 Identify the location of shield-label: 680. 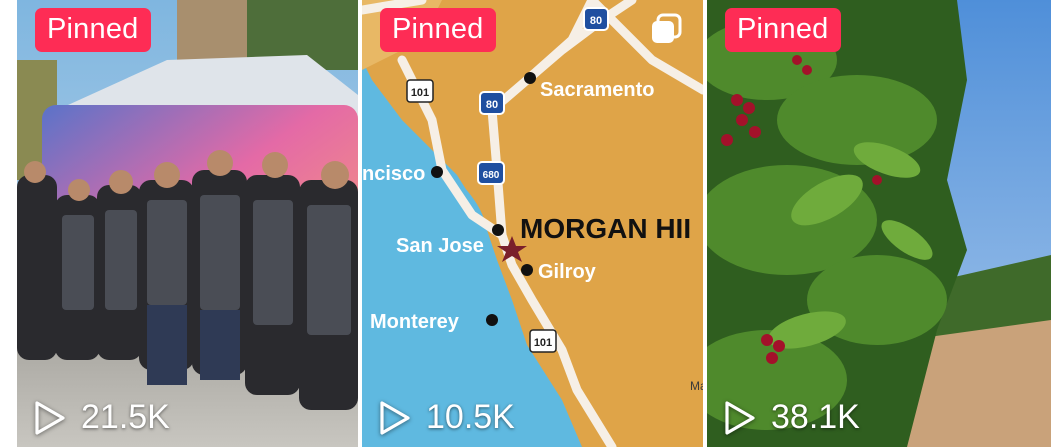
(491, 175).